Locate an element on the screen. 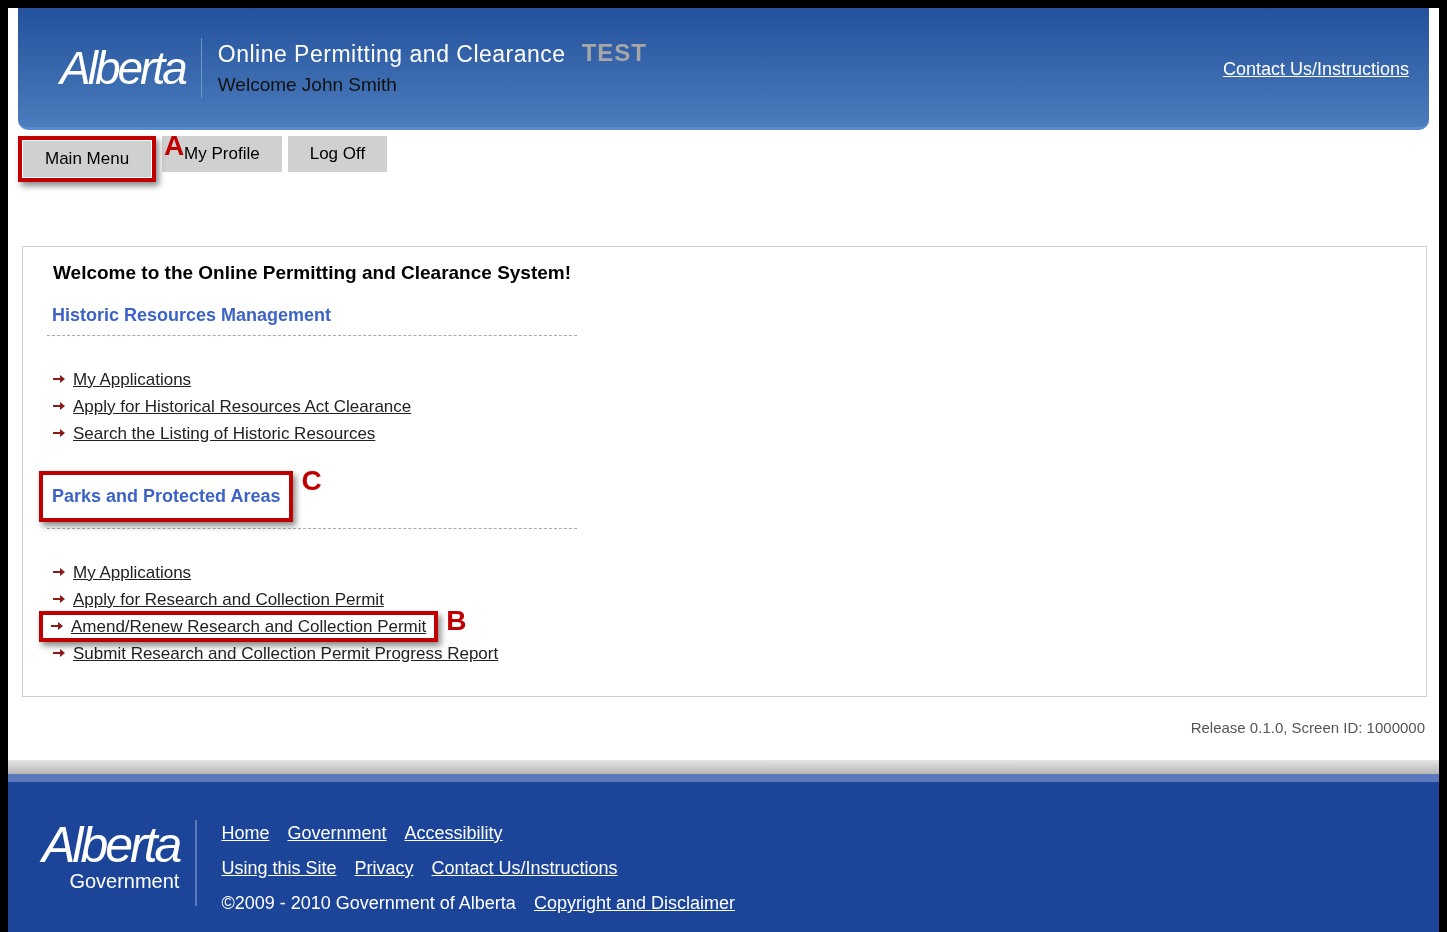 The image size is (1447, 932). footer-link: Government is located at coordinates (337, 833).